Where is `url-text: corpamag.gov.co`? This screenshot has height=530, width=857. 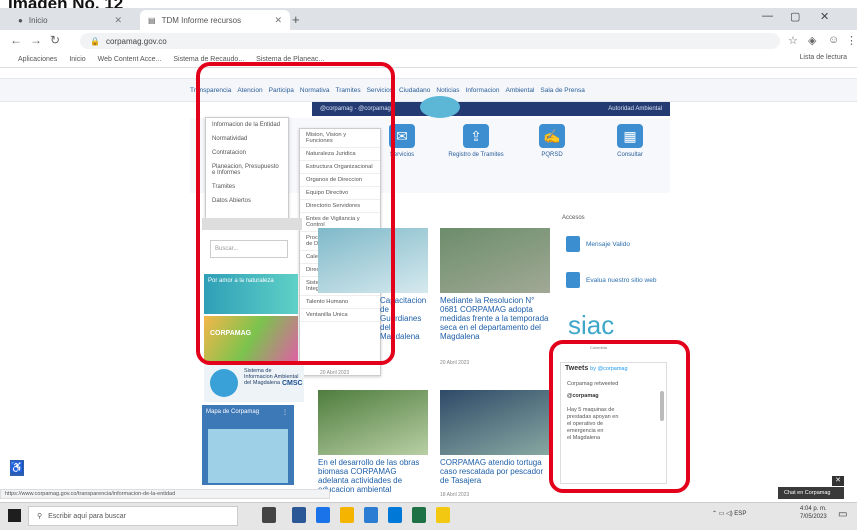 url-text: corpamag.gov.co is located at coordinates (136, 41).